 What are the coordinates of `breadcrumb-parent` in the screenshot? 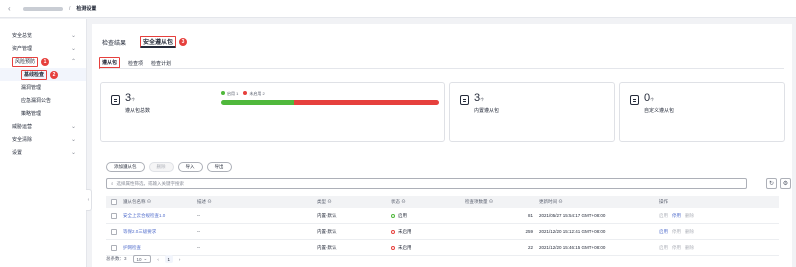 It's located at (43, 8).